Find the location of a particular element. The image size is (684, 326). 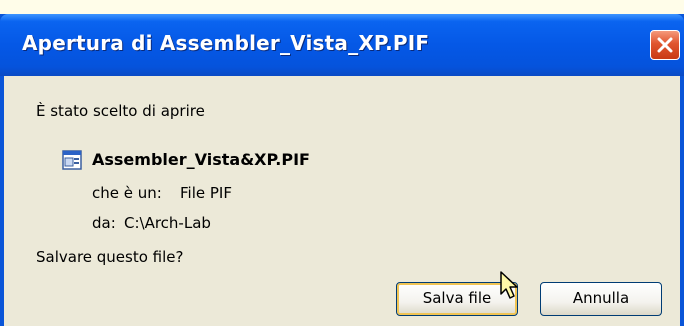

pif-file-icon is located at coordinates (72, 162).